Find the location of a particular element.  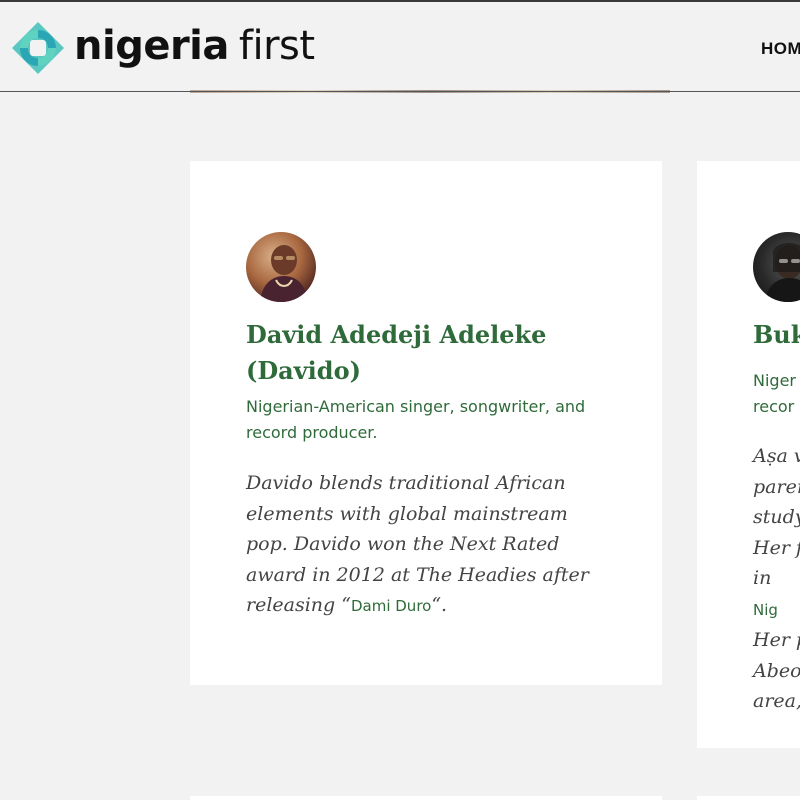

bio-line: parer is located at coordinates (776, 486).